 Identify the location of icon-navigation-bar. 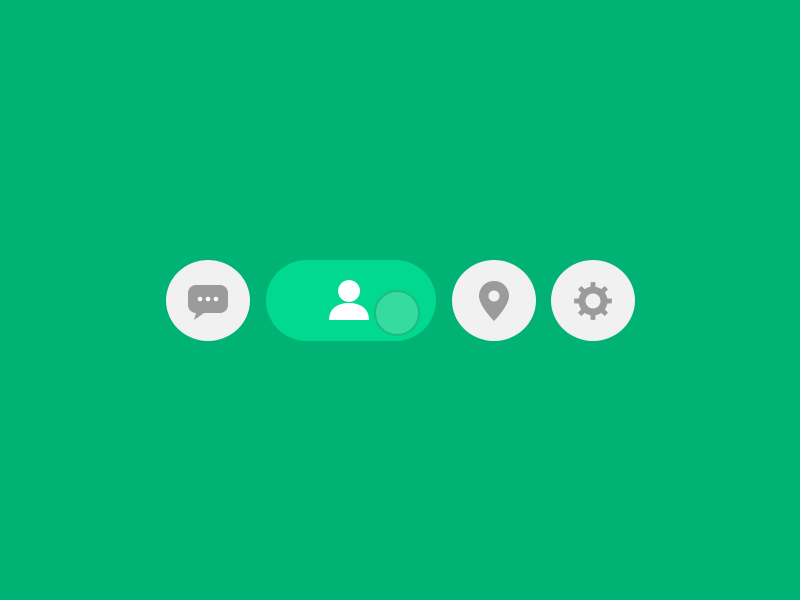
(400, 300).